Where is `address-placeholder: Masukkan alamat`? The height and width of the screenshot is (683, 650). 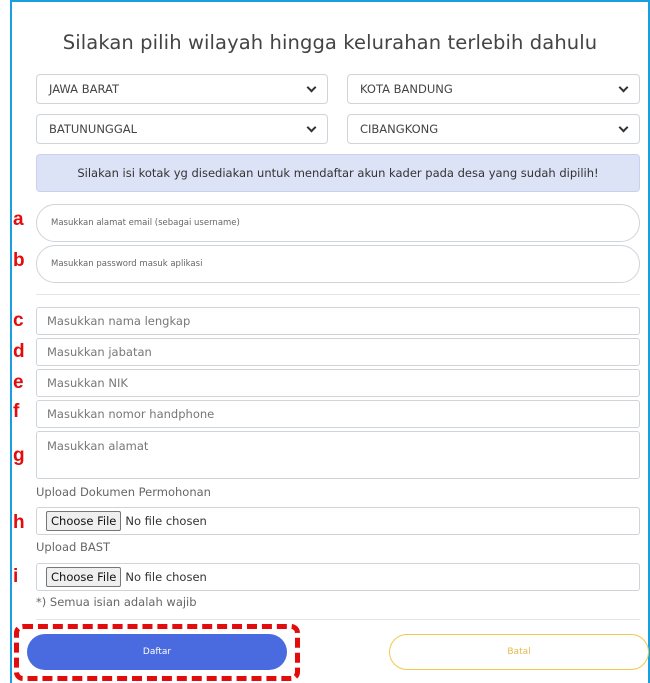 address-placeholder: Masukkan alamat is located at coordinates (98, 446).